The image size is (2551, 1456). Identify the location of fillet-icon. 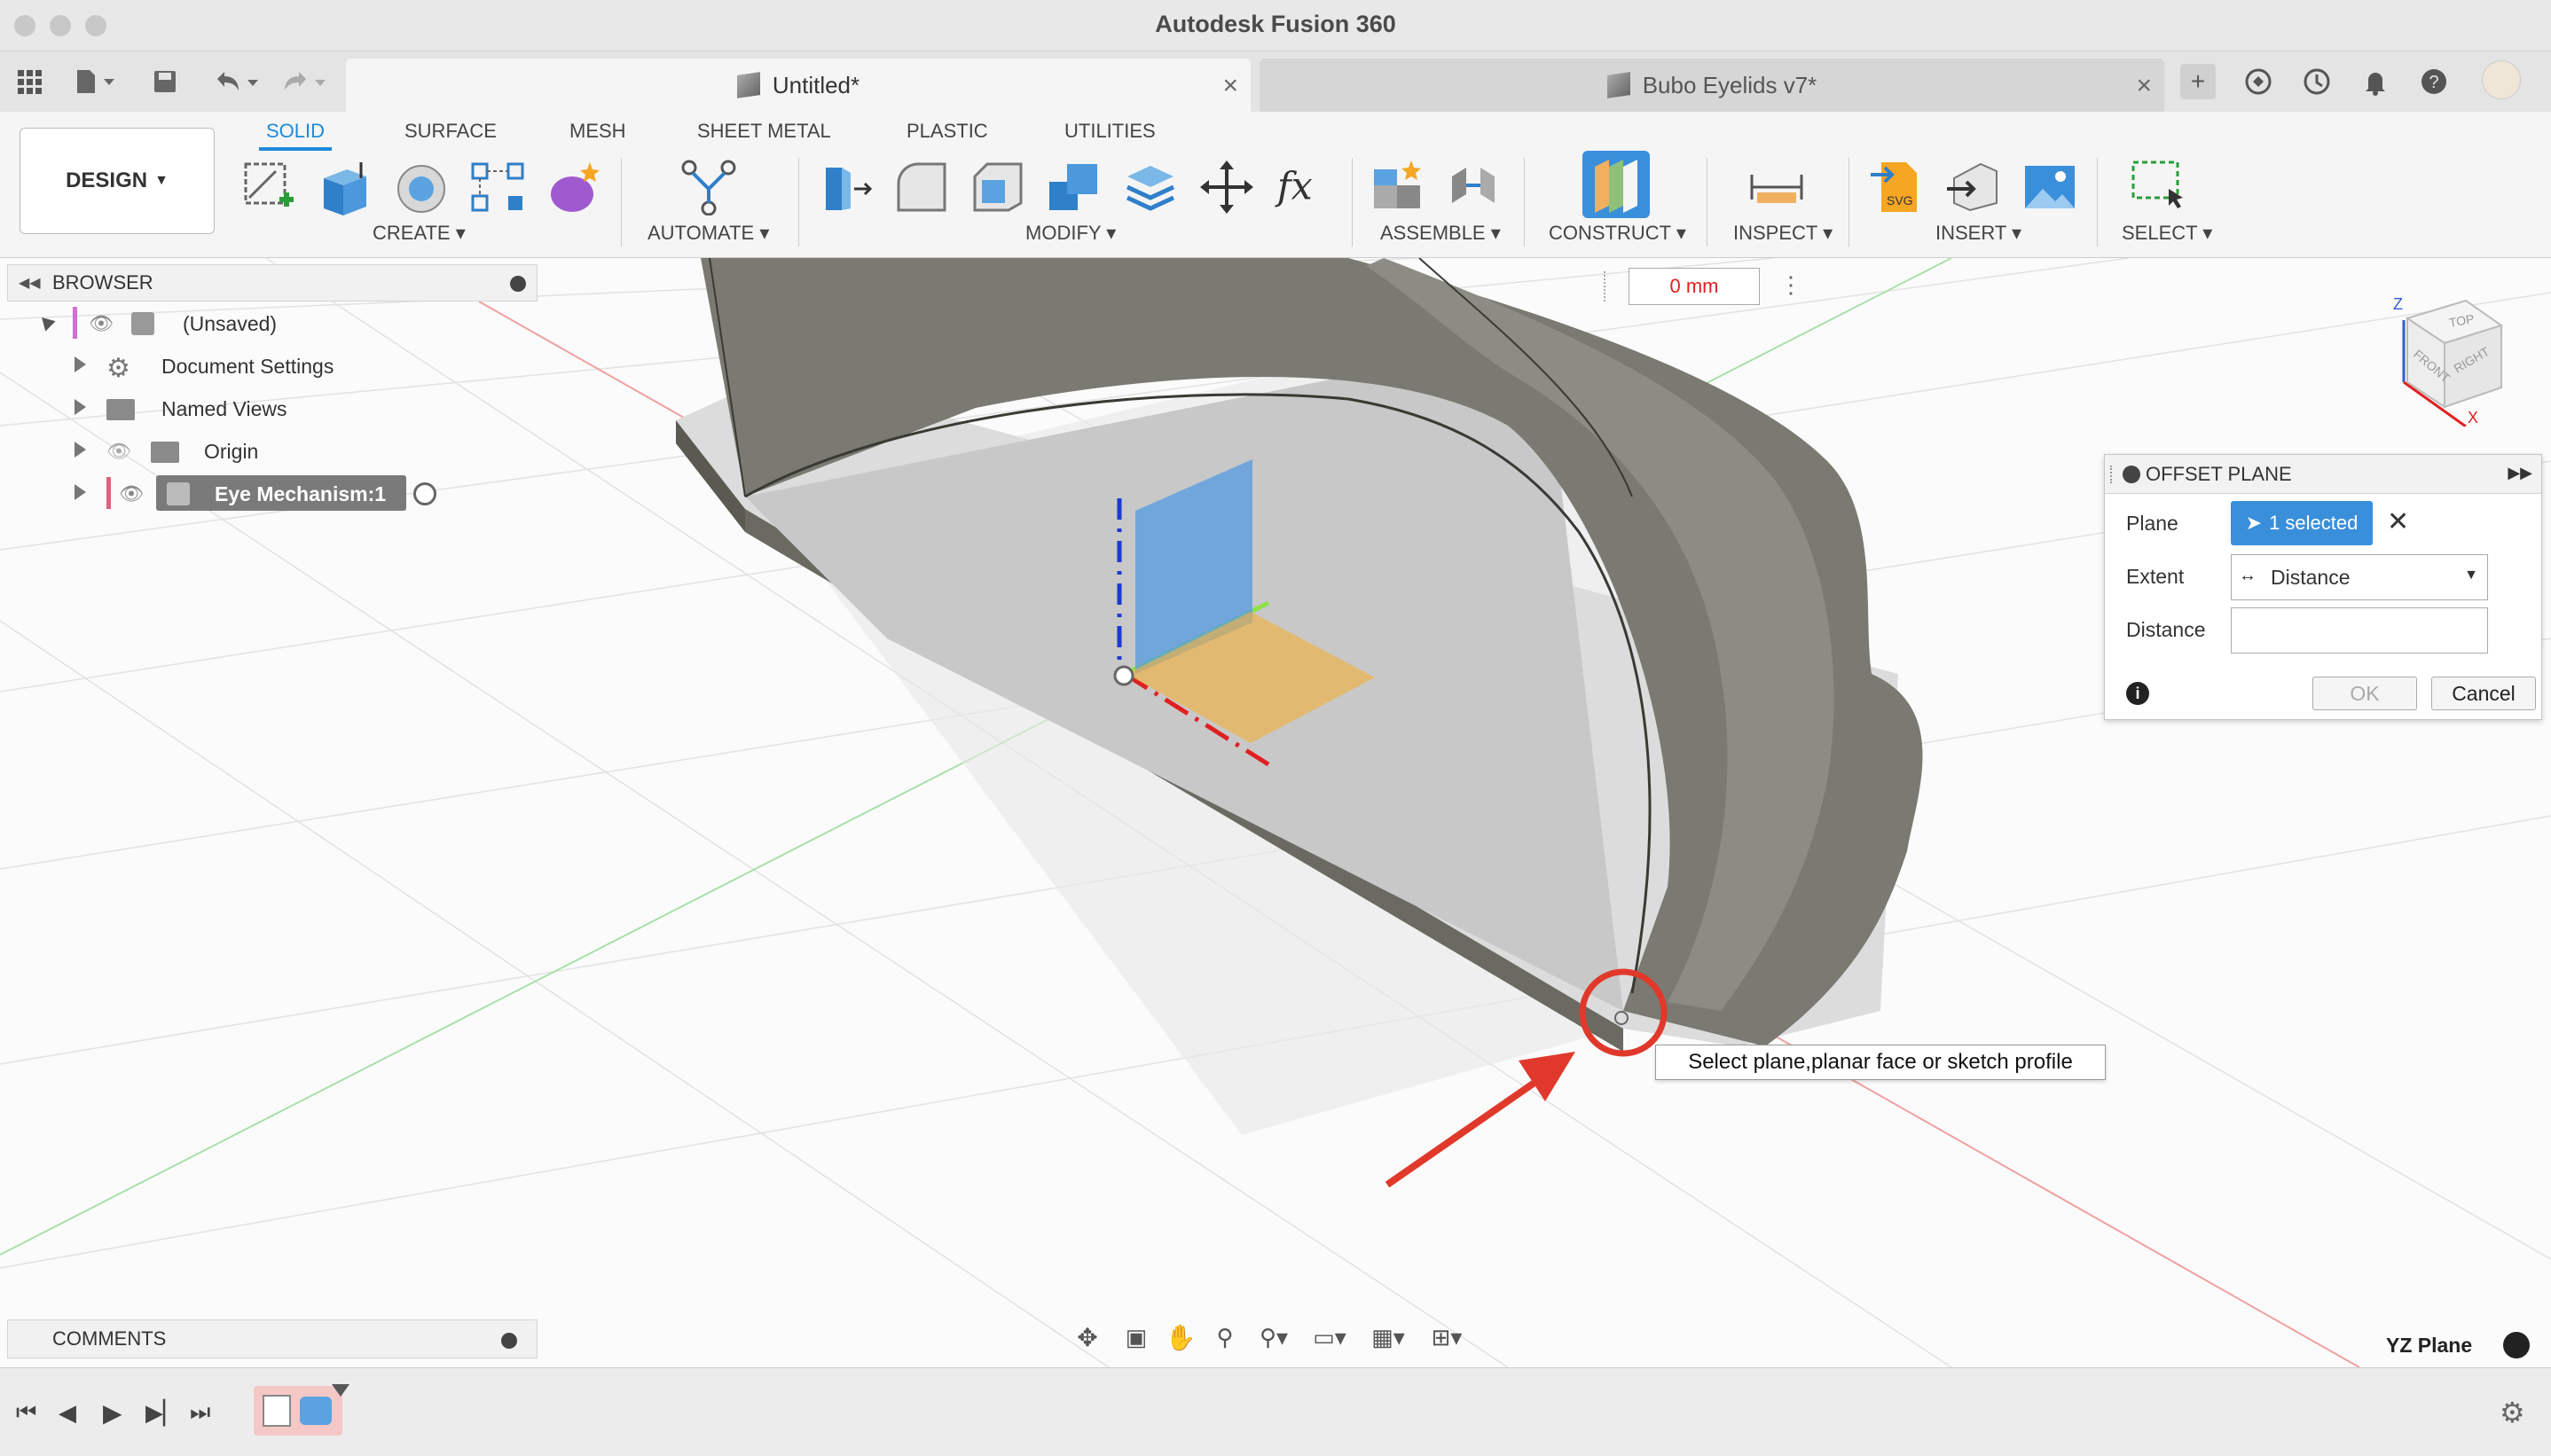
(921, 187).